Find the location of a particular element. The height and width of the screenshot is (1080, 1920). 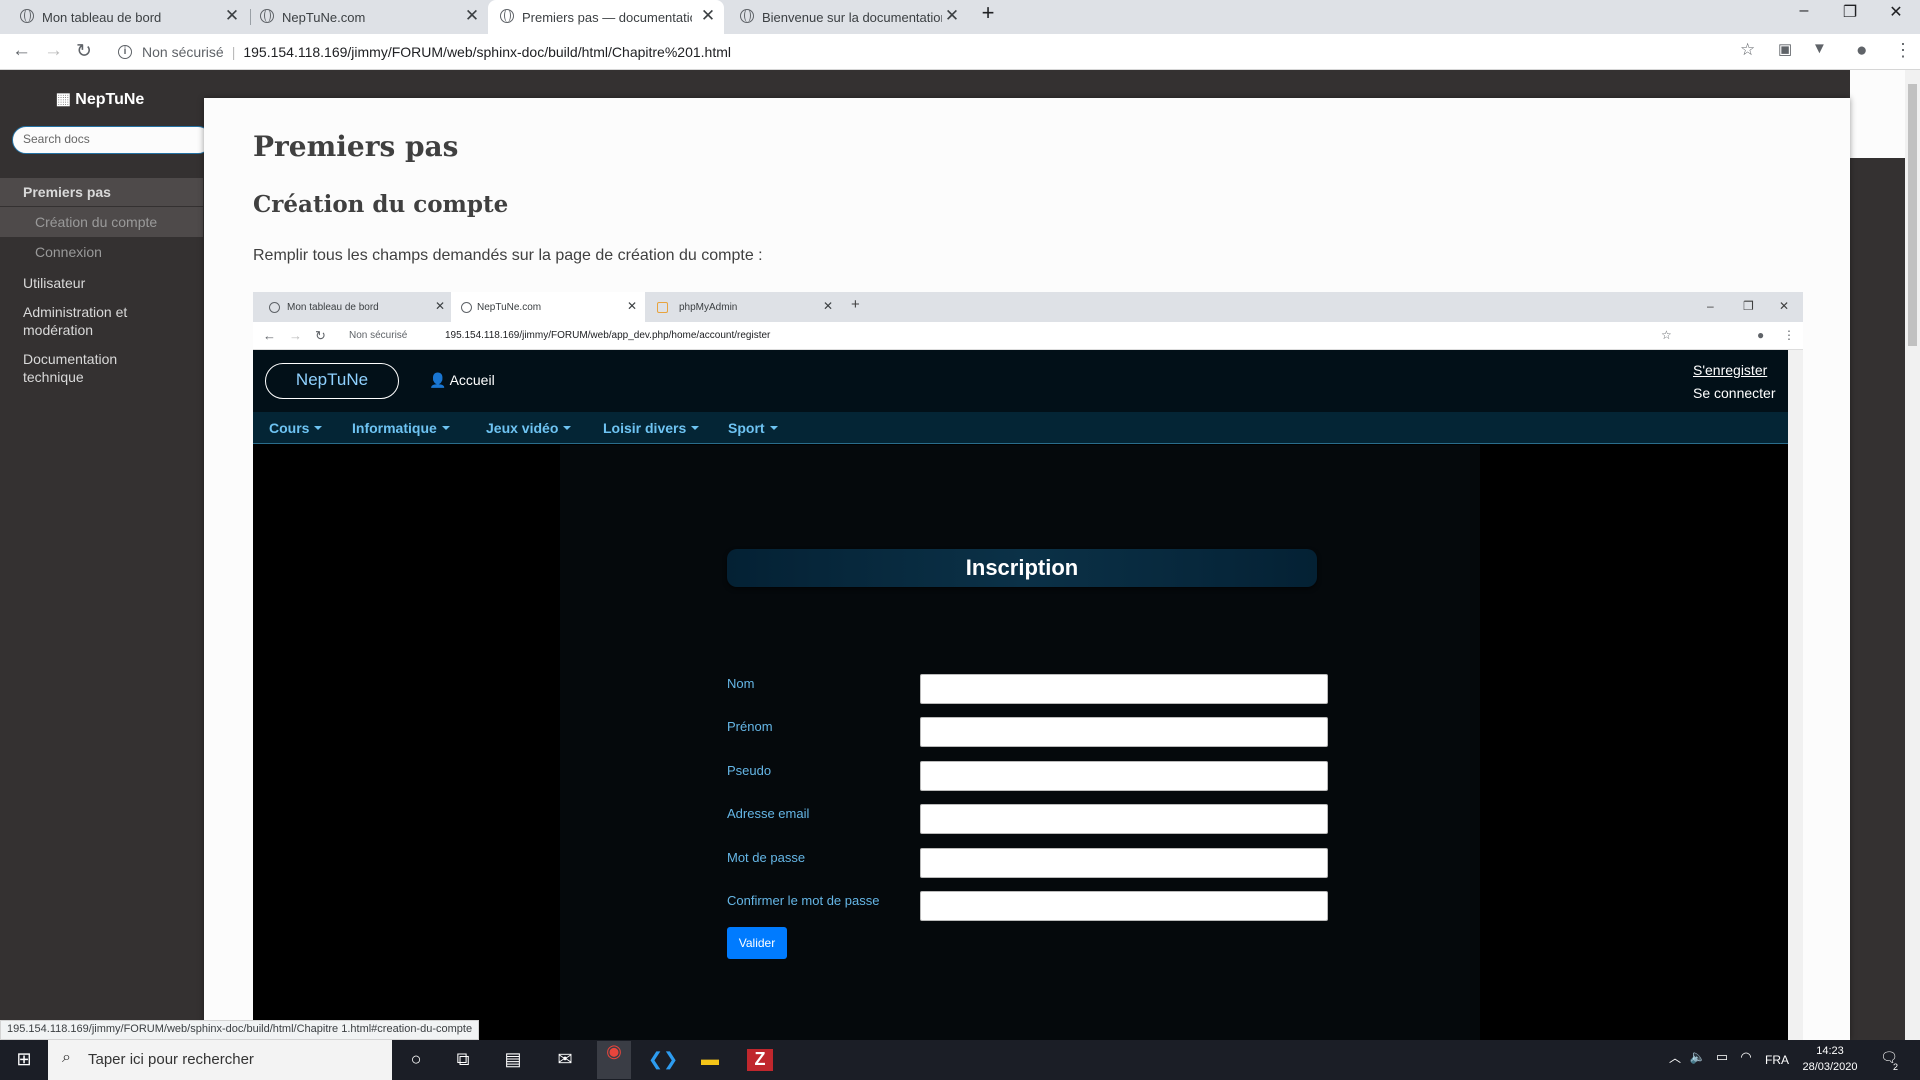

vscode-icon: ❮❯ is located at coordinates (663, 1060).